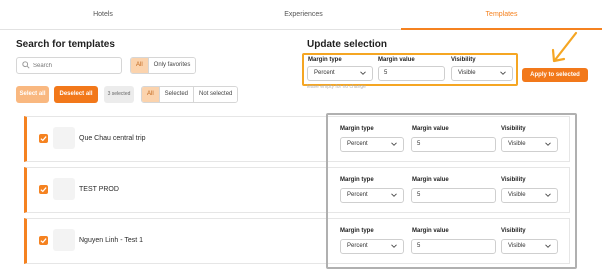 This screenshot has width=602, height=276. Describe the element at coordinates (564, 47) in the screenshot. I see `arrow-annotation-icon` at that location.